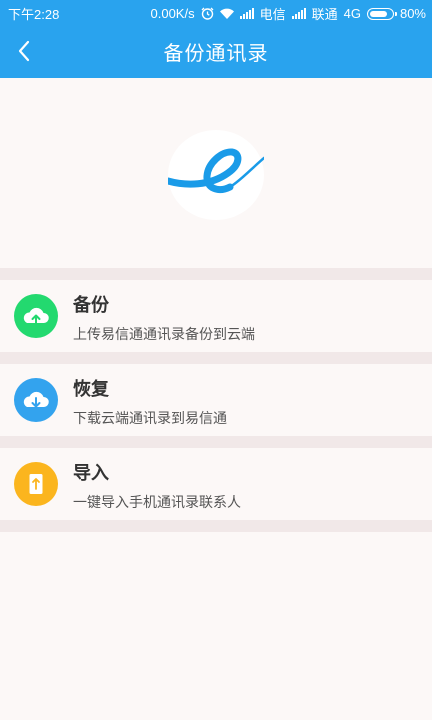 This screenshot has width=432, height=720. I want to click on alarm-icon, so click(207, 13).